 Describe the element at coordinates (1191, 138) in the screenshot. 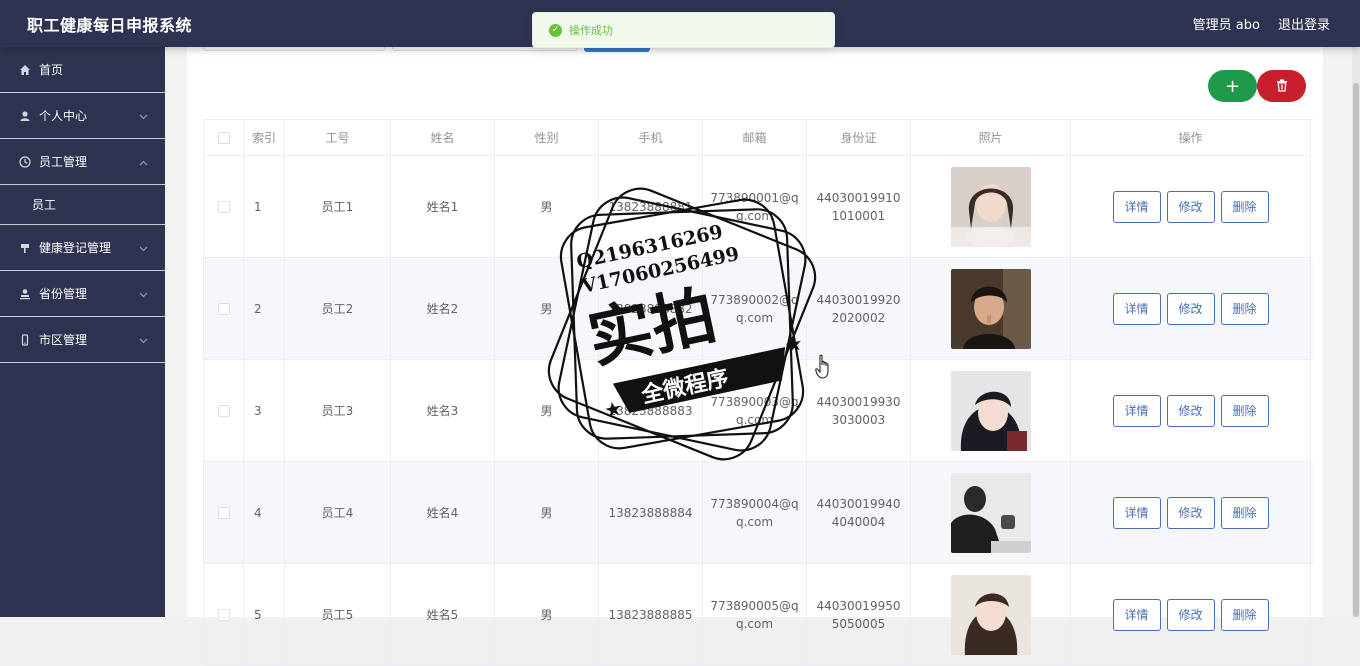

I see `column-header-actions: 操作` at that location.